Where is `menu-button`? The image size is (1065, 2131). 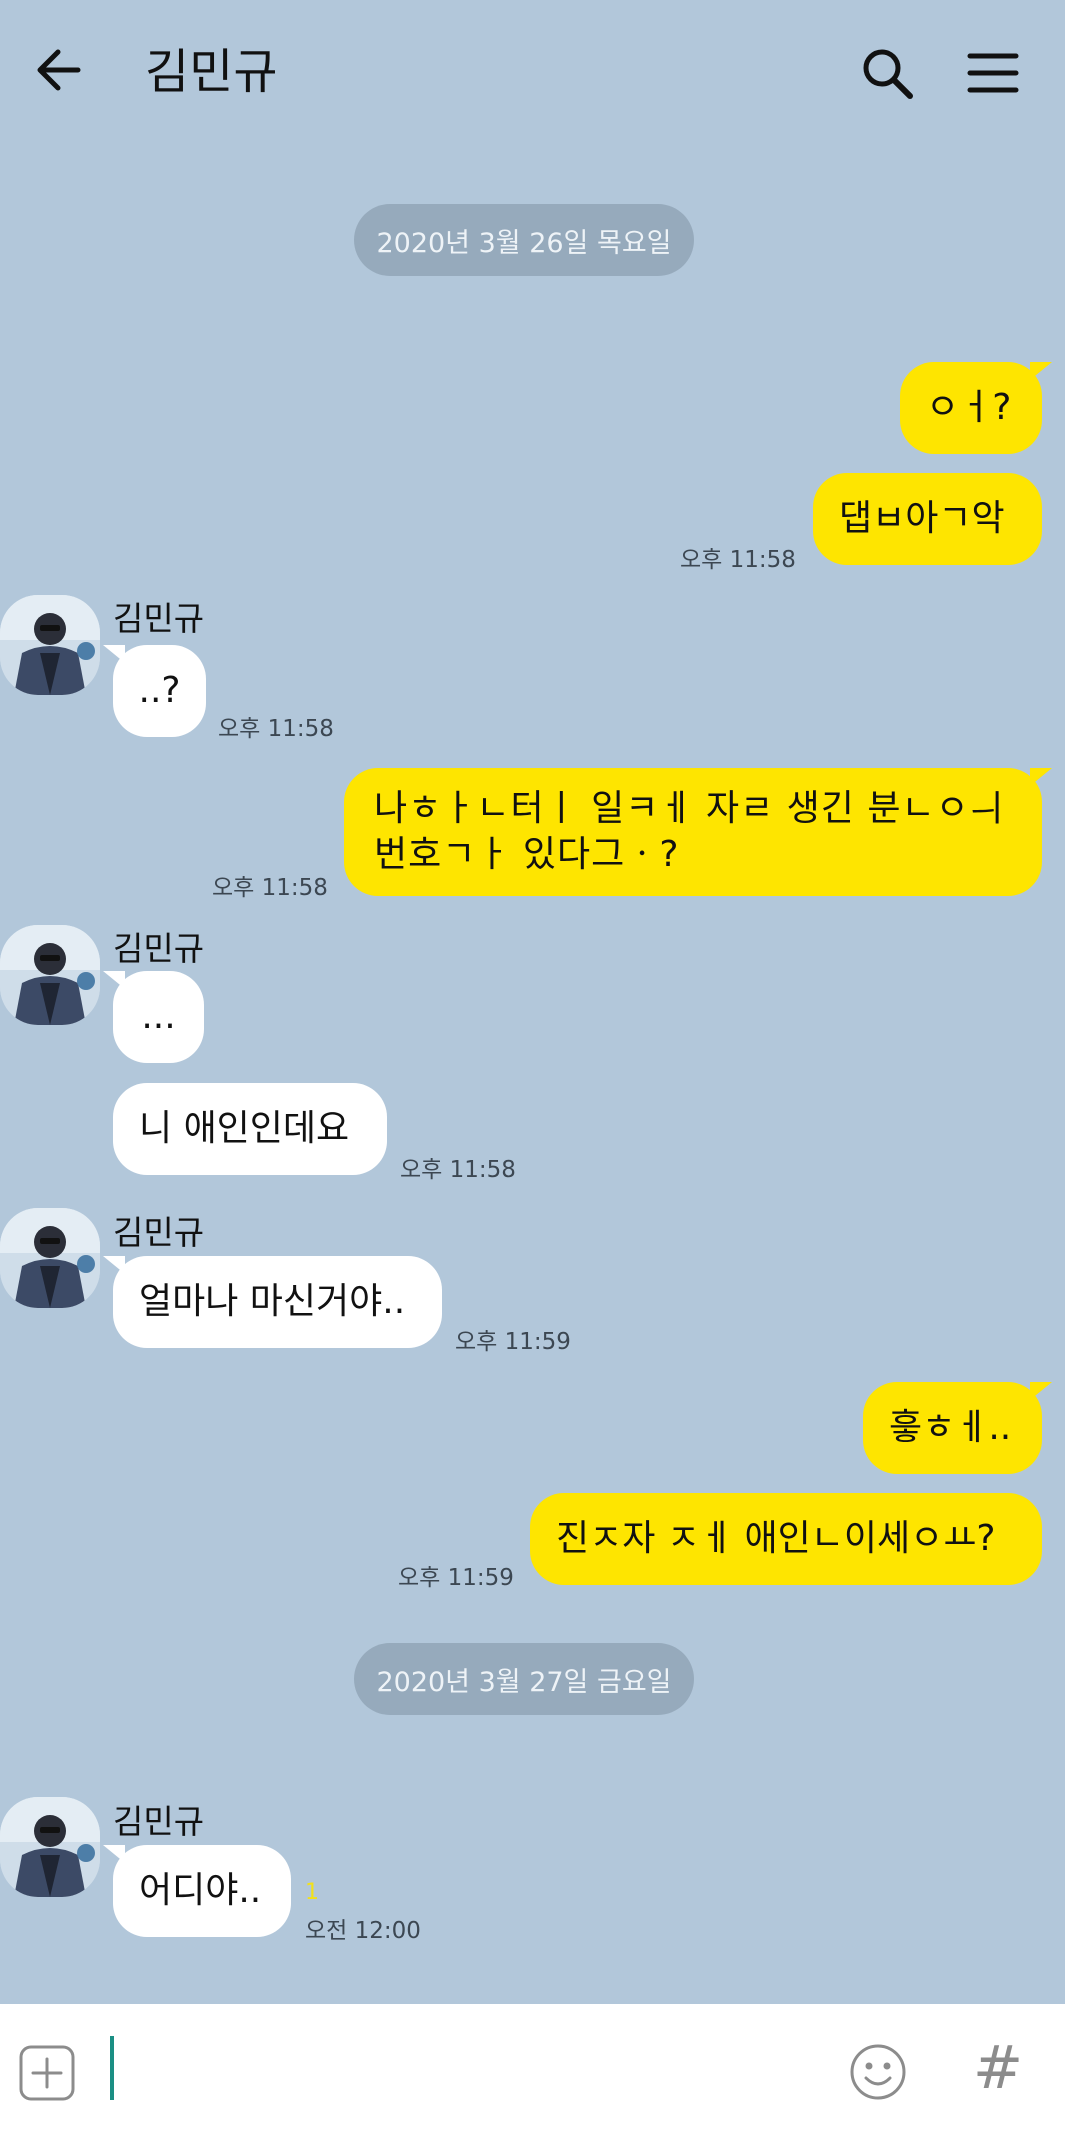 menu-button is located at coordinates (993, 73).